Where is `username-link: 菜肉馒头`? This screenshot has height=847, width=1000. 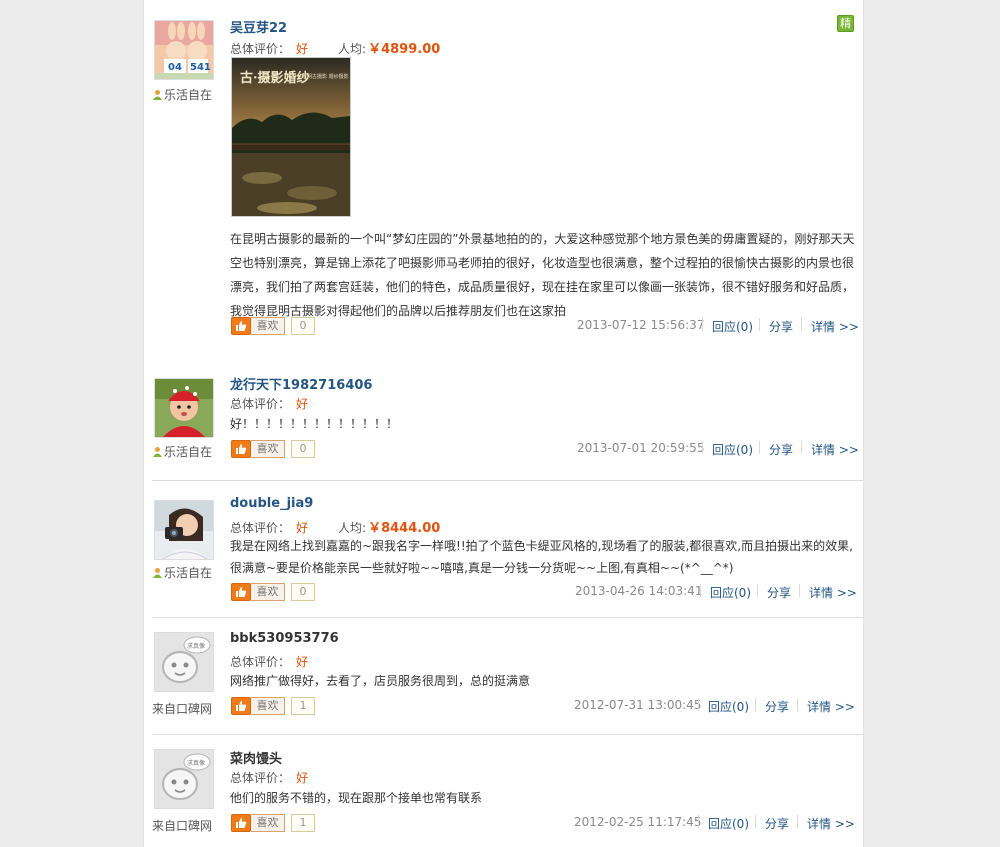
username-link: 菜肉馒头 is located at coordinates (256, 757).